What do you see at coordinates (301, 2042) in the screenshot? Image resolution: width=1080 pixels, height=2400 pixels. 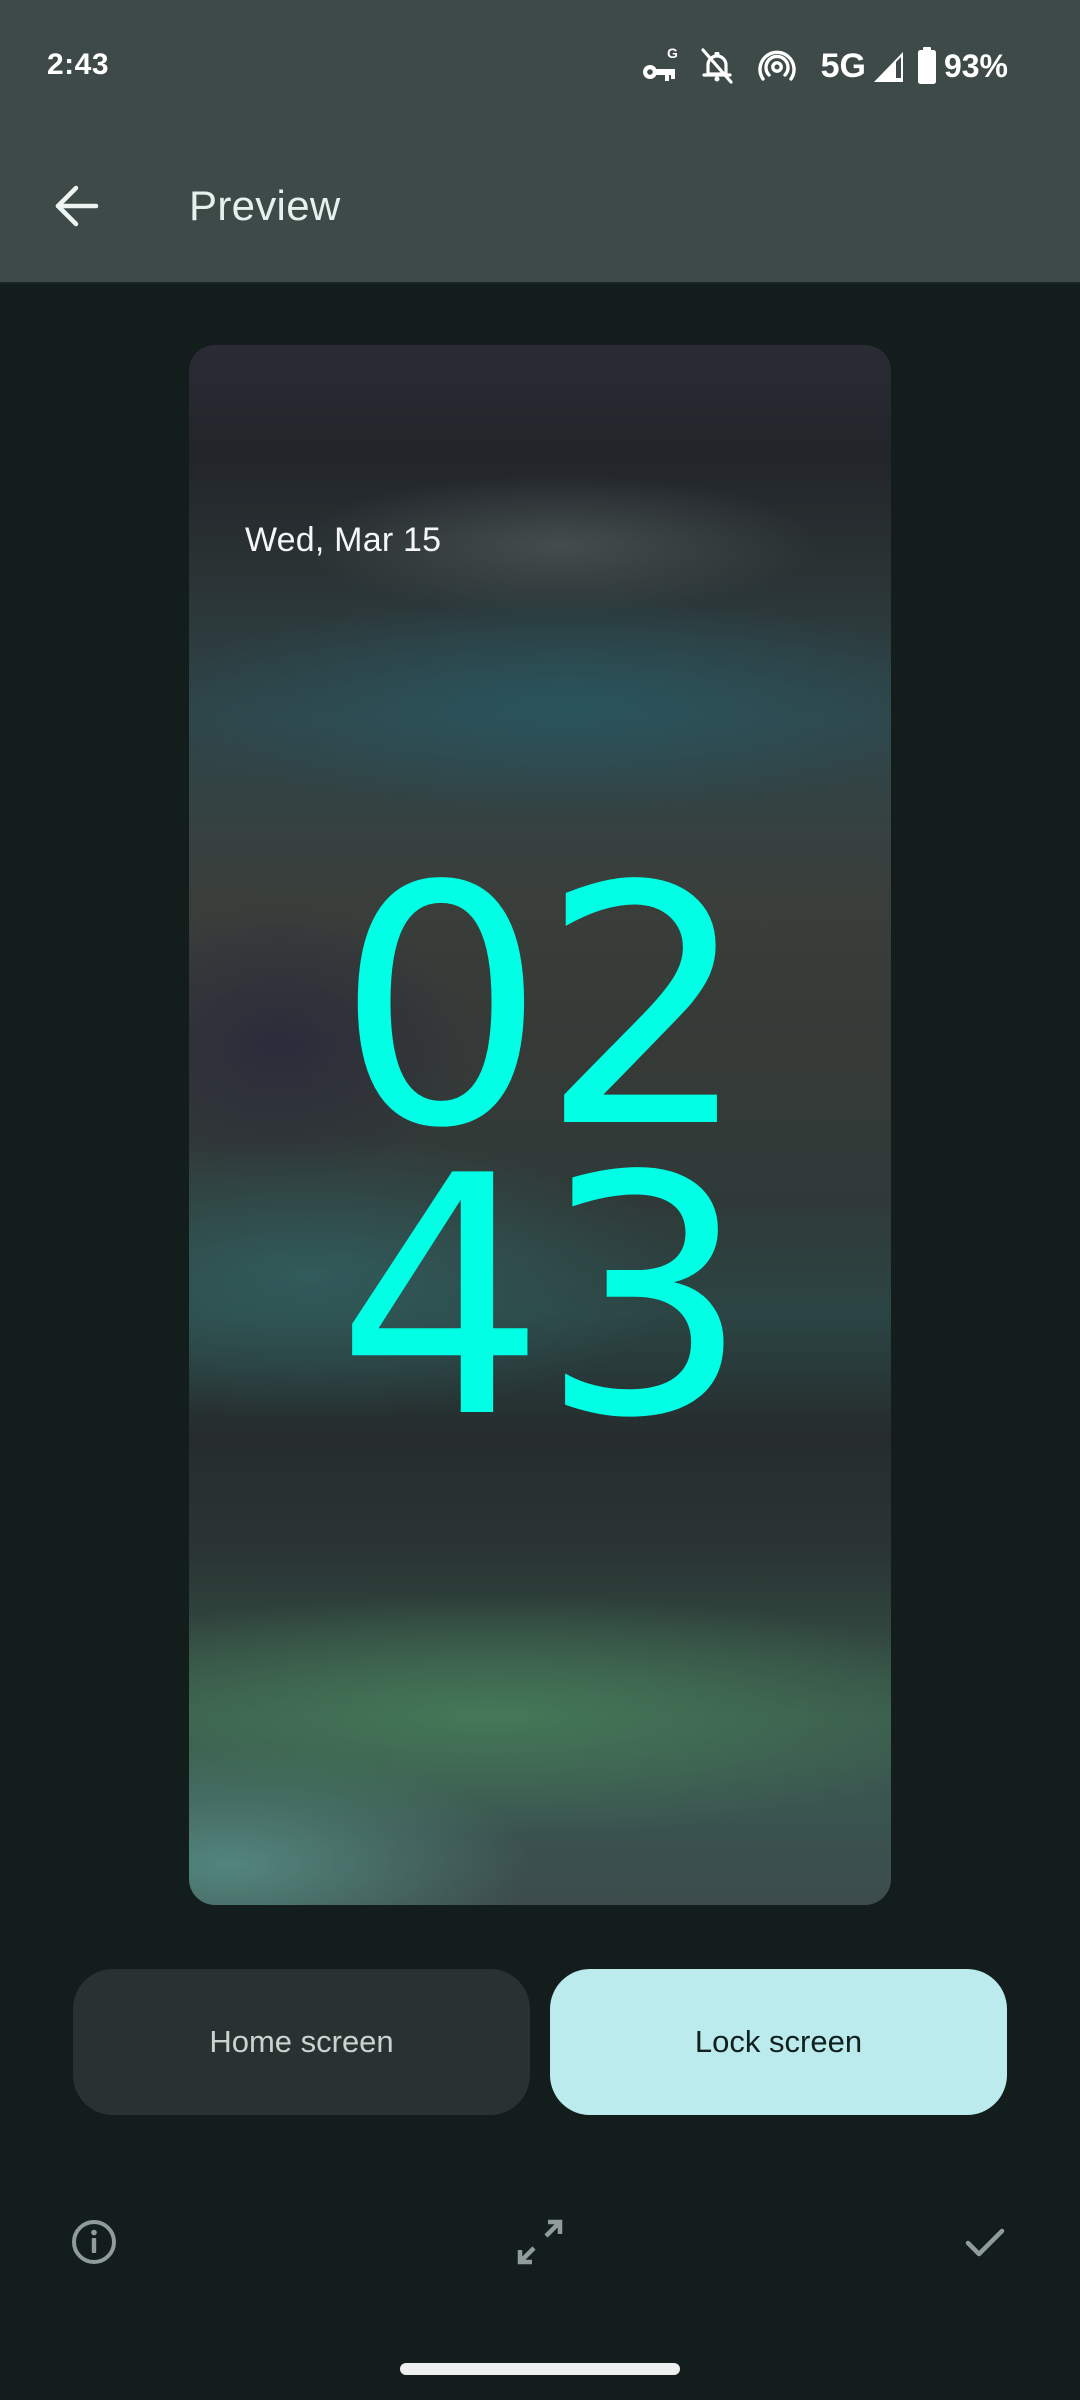 I see `tab-home-screen: Home screen` at bounding box center [301, 2042].